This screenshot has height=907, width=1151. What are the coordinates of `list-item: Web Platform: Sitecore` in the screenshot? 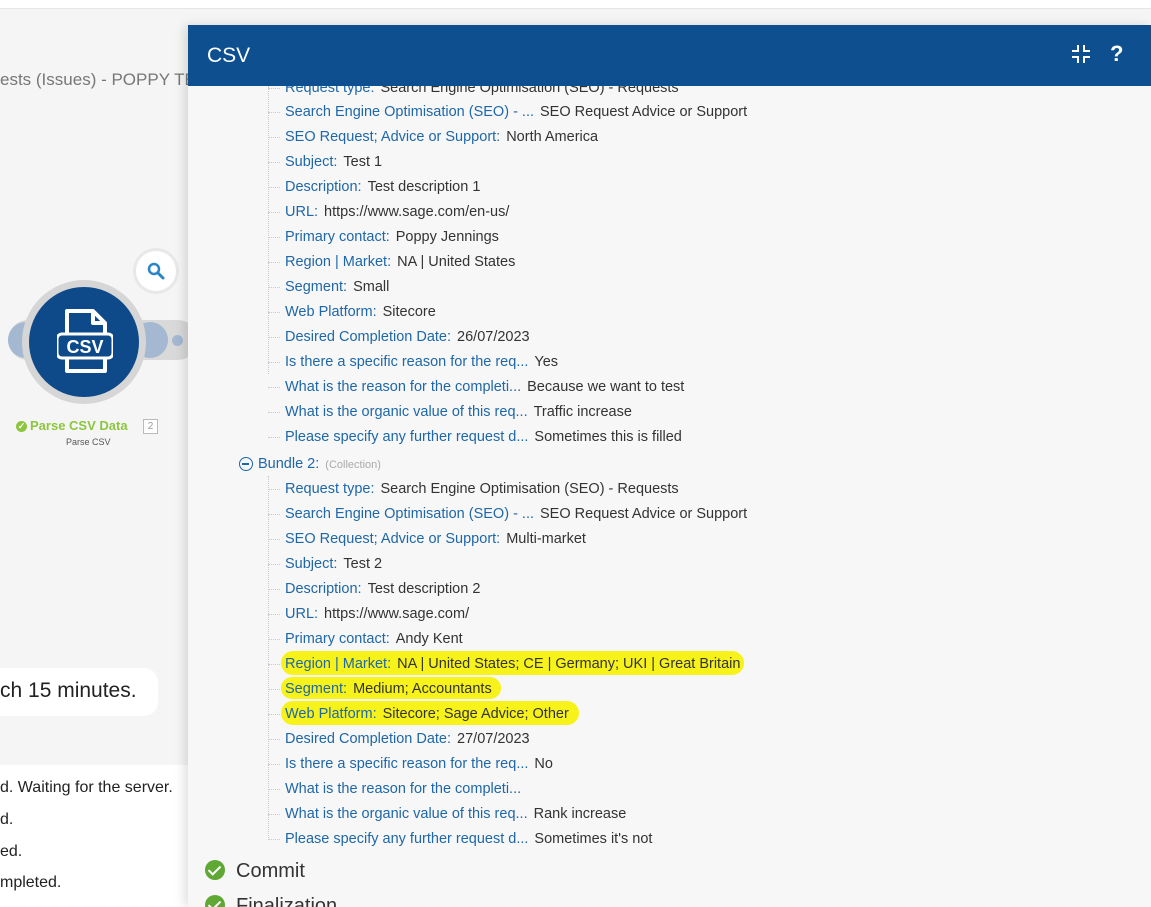 It's located at (352, 312).